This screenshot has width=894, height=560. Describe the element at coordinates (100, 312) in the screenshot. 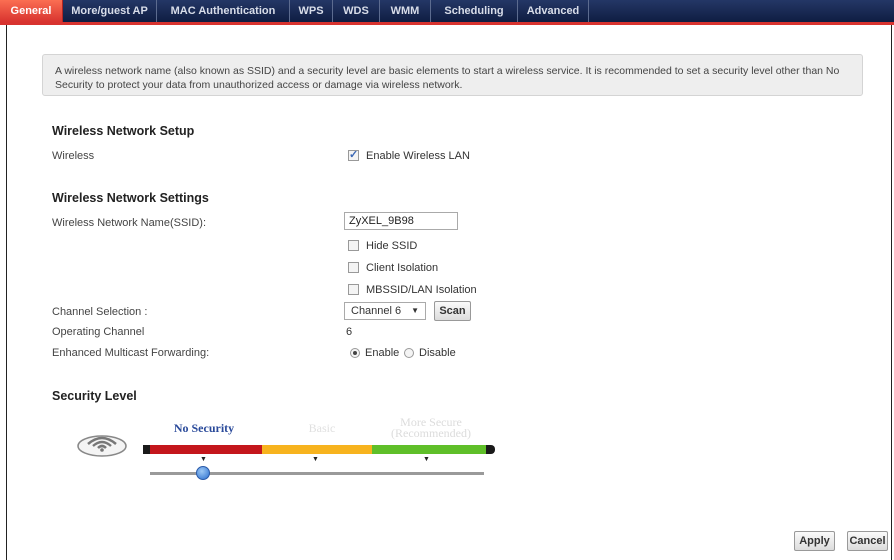

I see `channel-label: Channel Selection :` at that location.